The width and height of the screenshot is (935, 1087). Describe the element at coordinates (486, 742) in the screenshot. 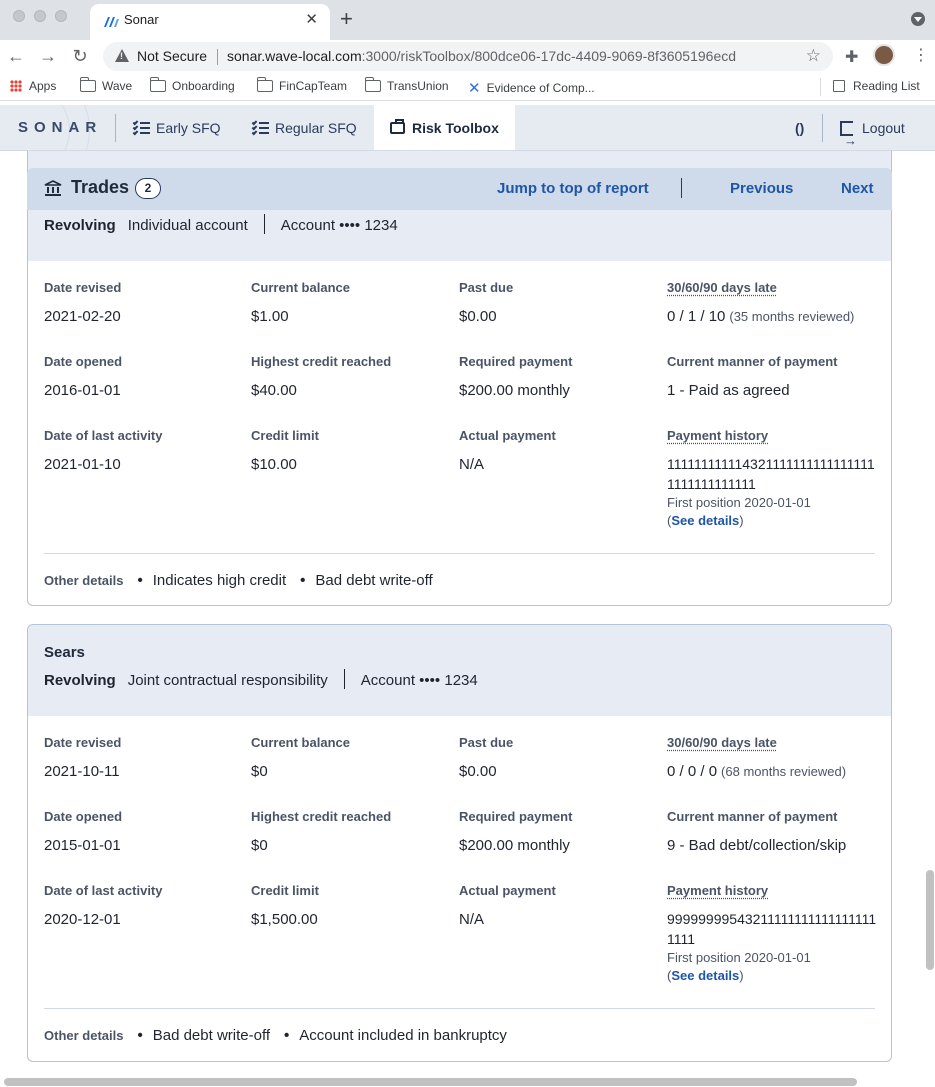

I see `field-label: Past due` at that location.